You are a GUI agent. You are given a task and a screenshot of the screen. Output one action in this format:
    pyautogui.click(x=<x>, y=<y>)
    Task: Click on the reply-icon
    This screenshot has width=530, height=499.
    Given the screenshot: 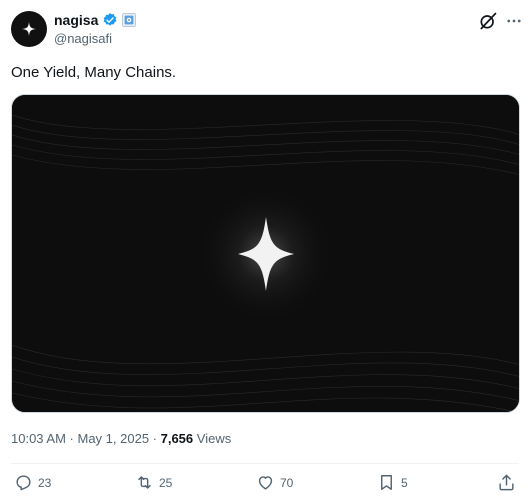 What is the action you would take?
    pyautogui.click(x=23, y=483)
    